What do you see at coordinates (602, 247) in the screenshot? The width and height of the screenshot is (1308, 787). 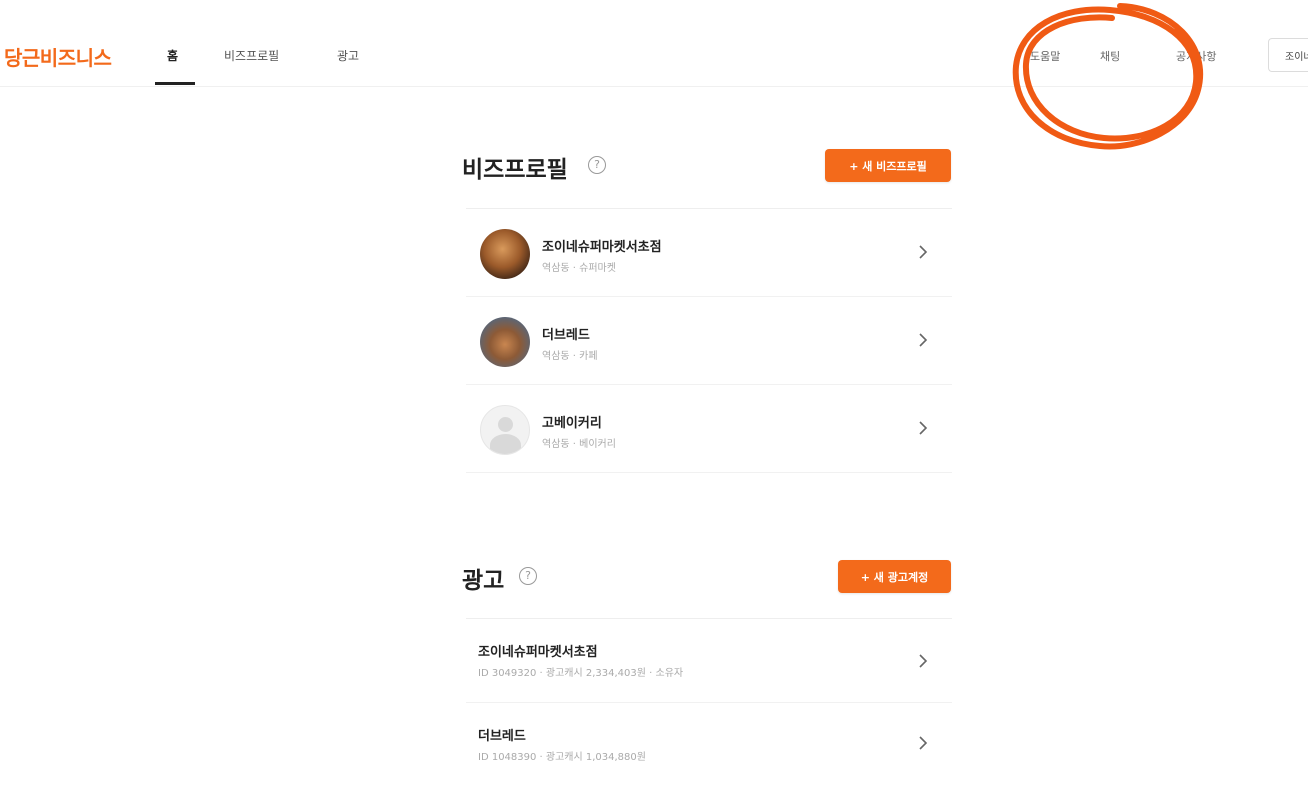 I see `bizprofile-name: 조이네슈퍼마켓서초점` at bounding box center [602, 247].